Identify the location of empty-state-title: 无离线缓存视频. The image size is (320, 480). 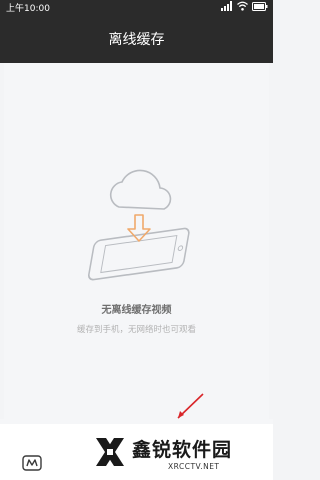
(136, 310).